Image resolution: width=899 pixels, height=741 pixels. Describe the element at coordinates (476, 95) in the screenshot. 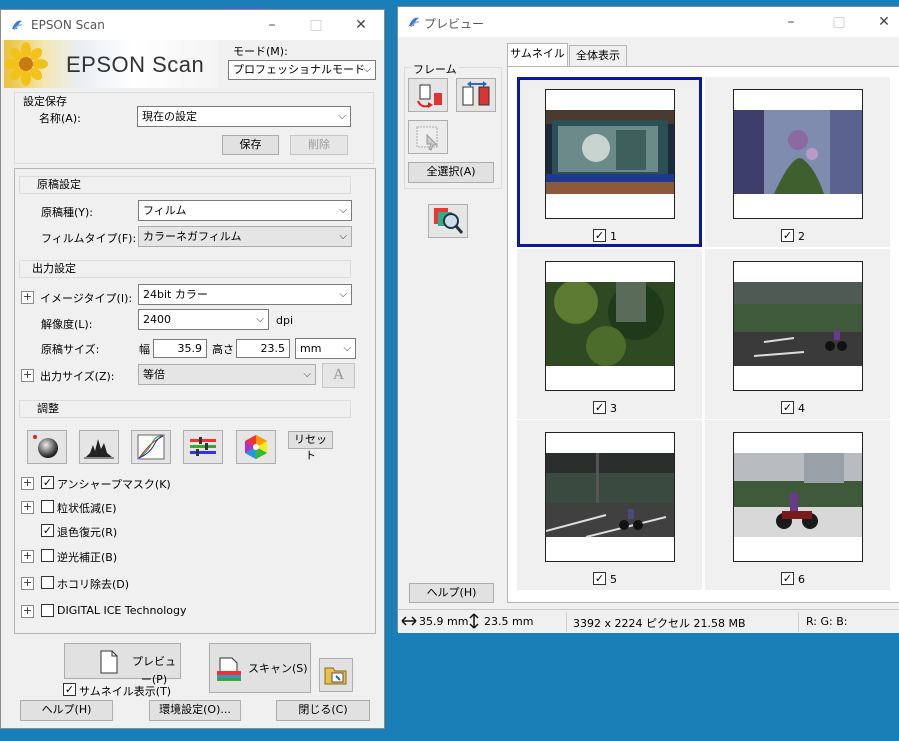

I see `flip-frame-button` at that location.